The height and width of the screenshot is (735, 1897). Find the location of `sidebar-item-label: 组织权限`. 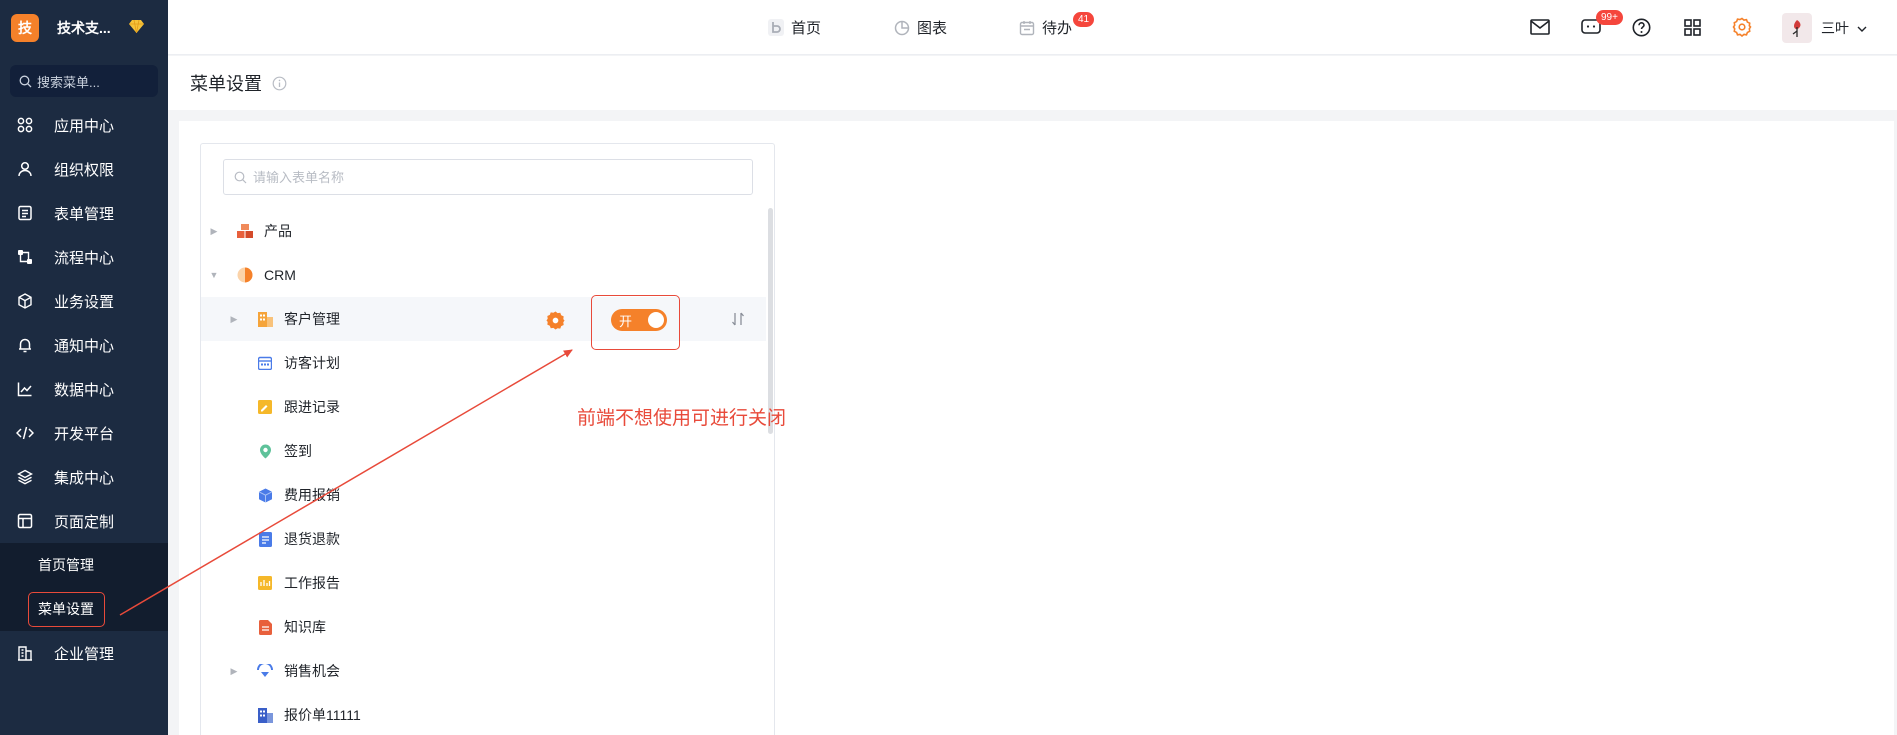

sidebar-item-label: 组织权限 is located at coordinates (84, 170).